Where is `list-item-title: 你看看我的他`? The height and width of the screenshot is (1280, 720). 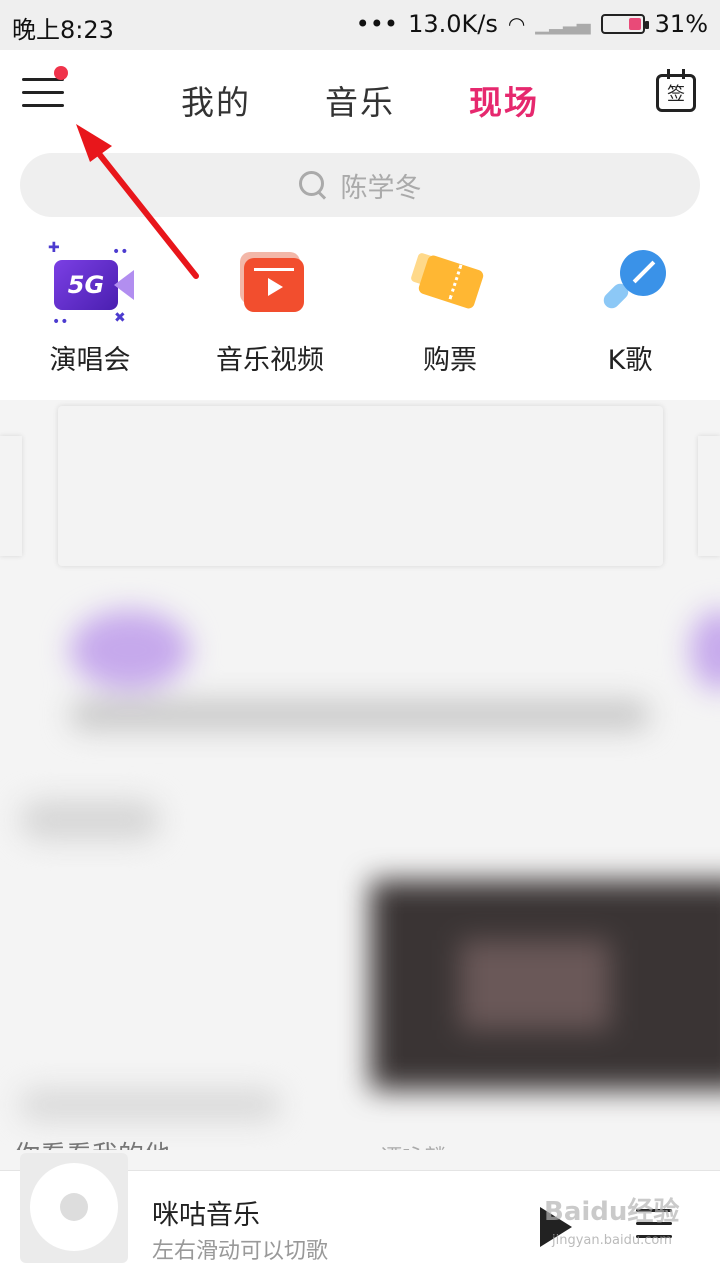 list-item-title: 你看看我的他 is located at coordinates (92, 1142).